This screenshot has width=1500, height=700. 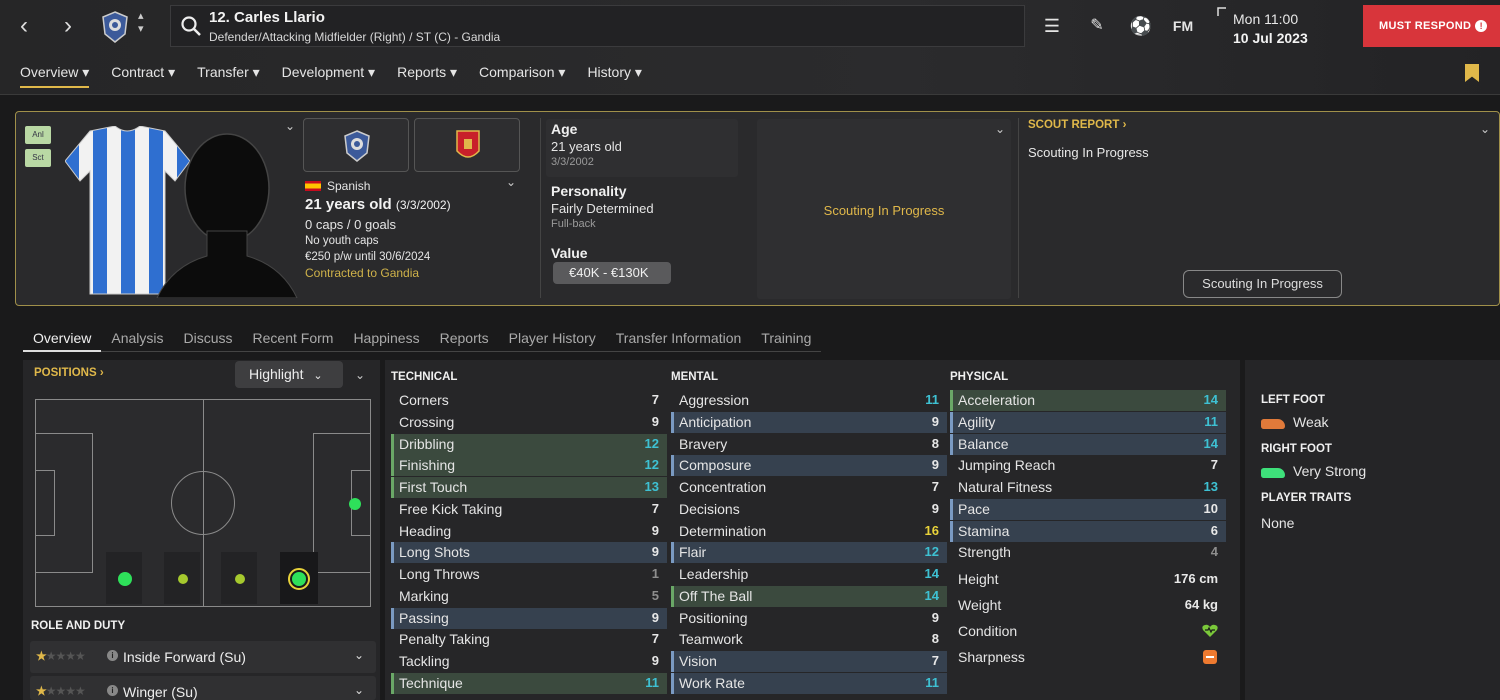 I want to click on value-range-chip: €40K - €130K, so click(x=612, y=273).